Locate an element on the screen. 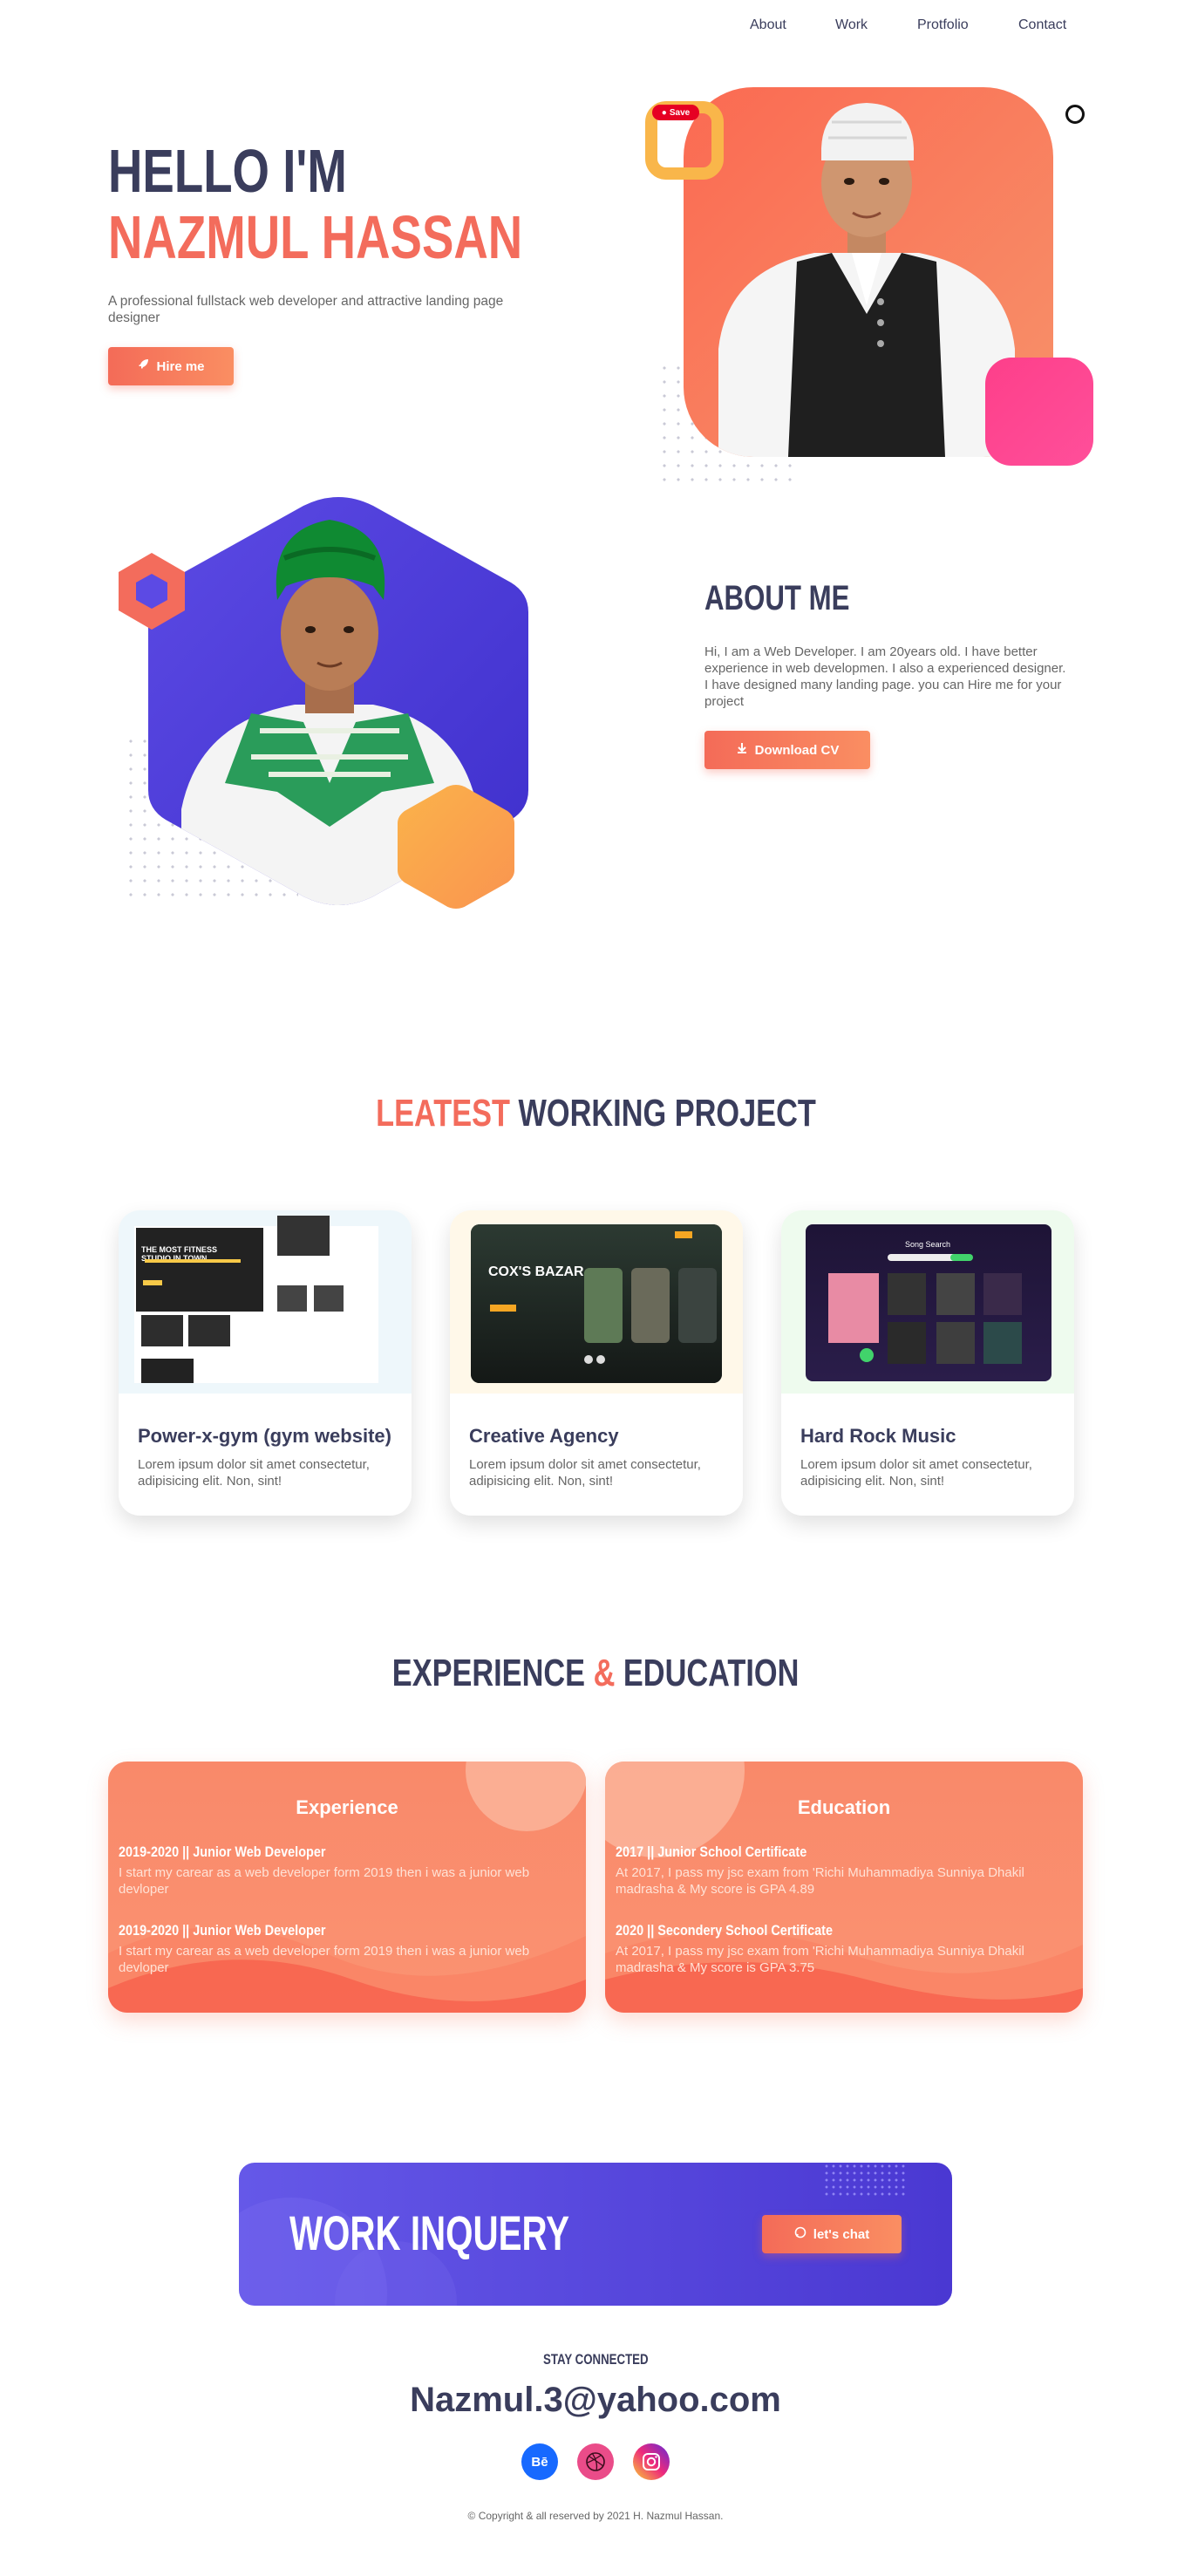 The height and width of the screenshot is (2576, 1191). pinterest-icon: ● is located at coordinates (664, 113).